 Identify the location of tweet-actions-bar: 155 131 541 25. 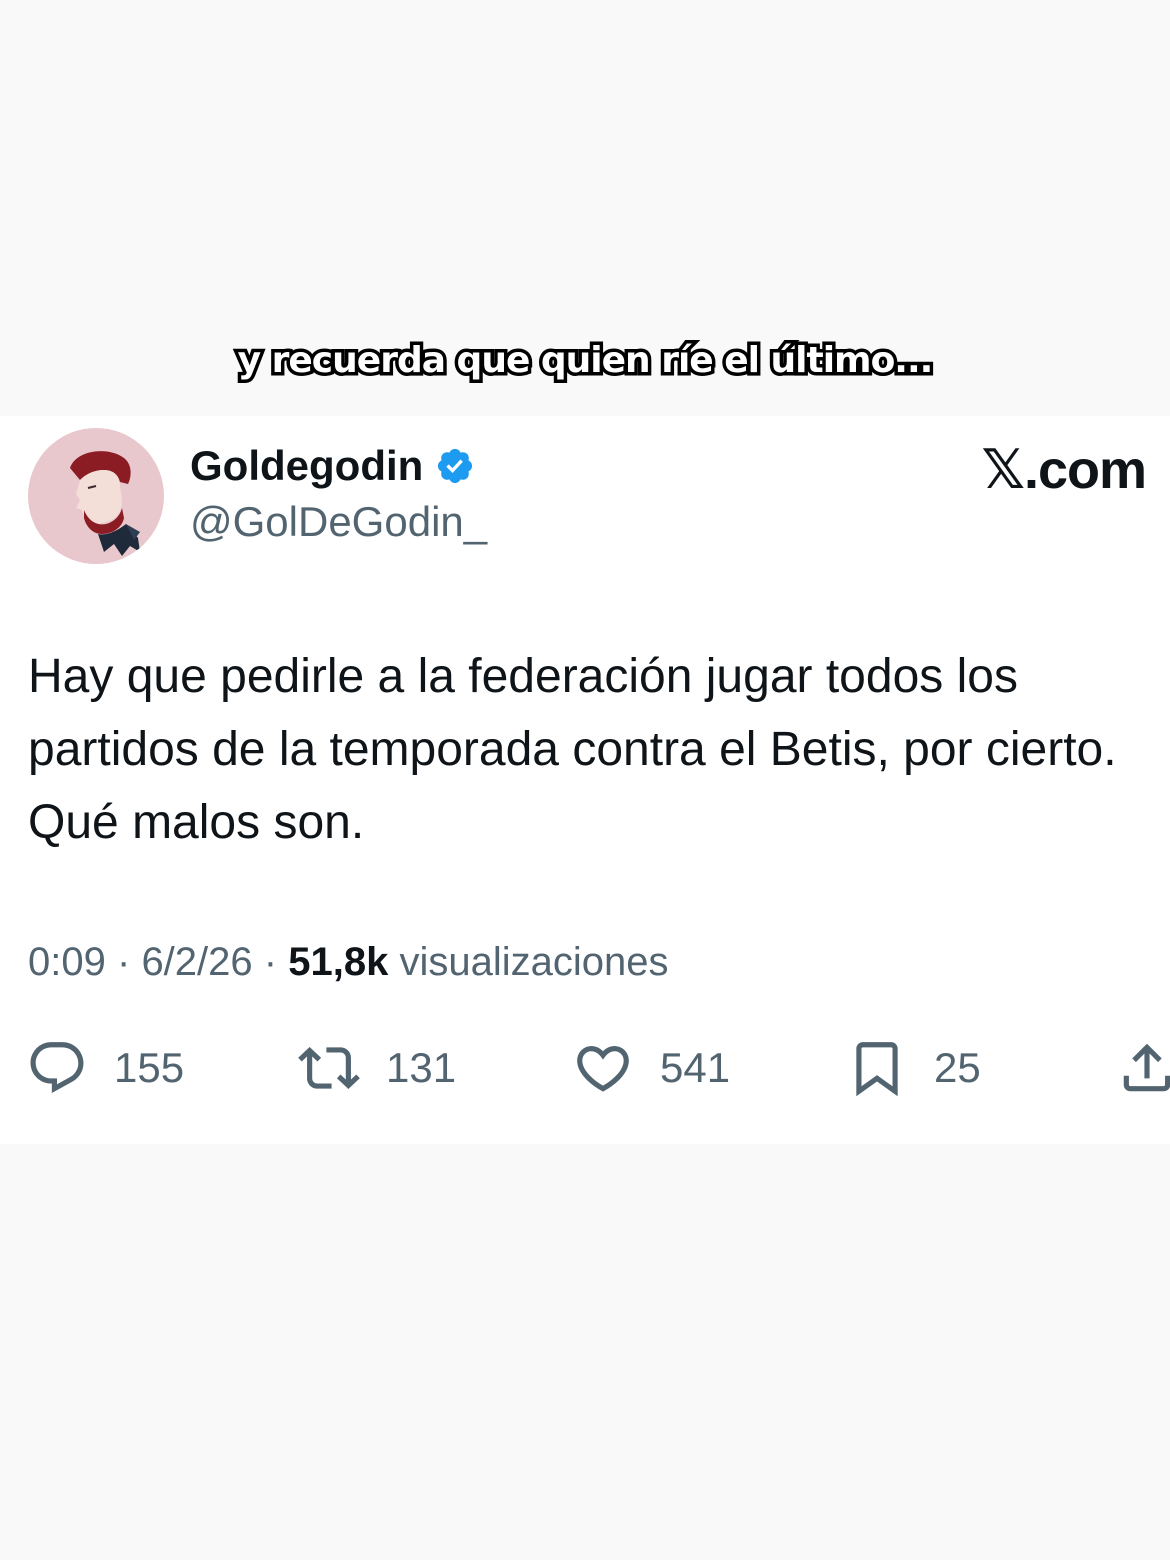
(585, 1068).